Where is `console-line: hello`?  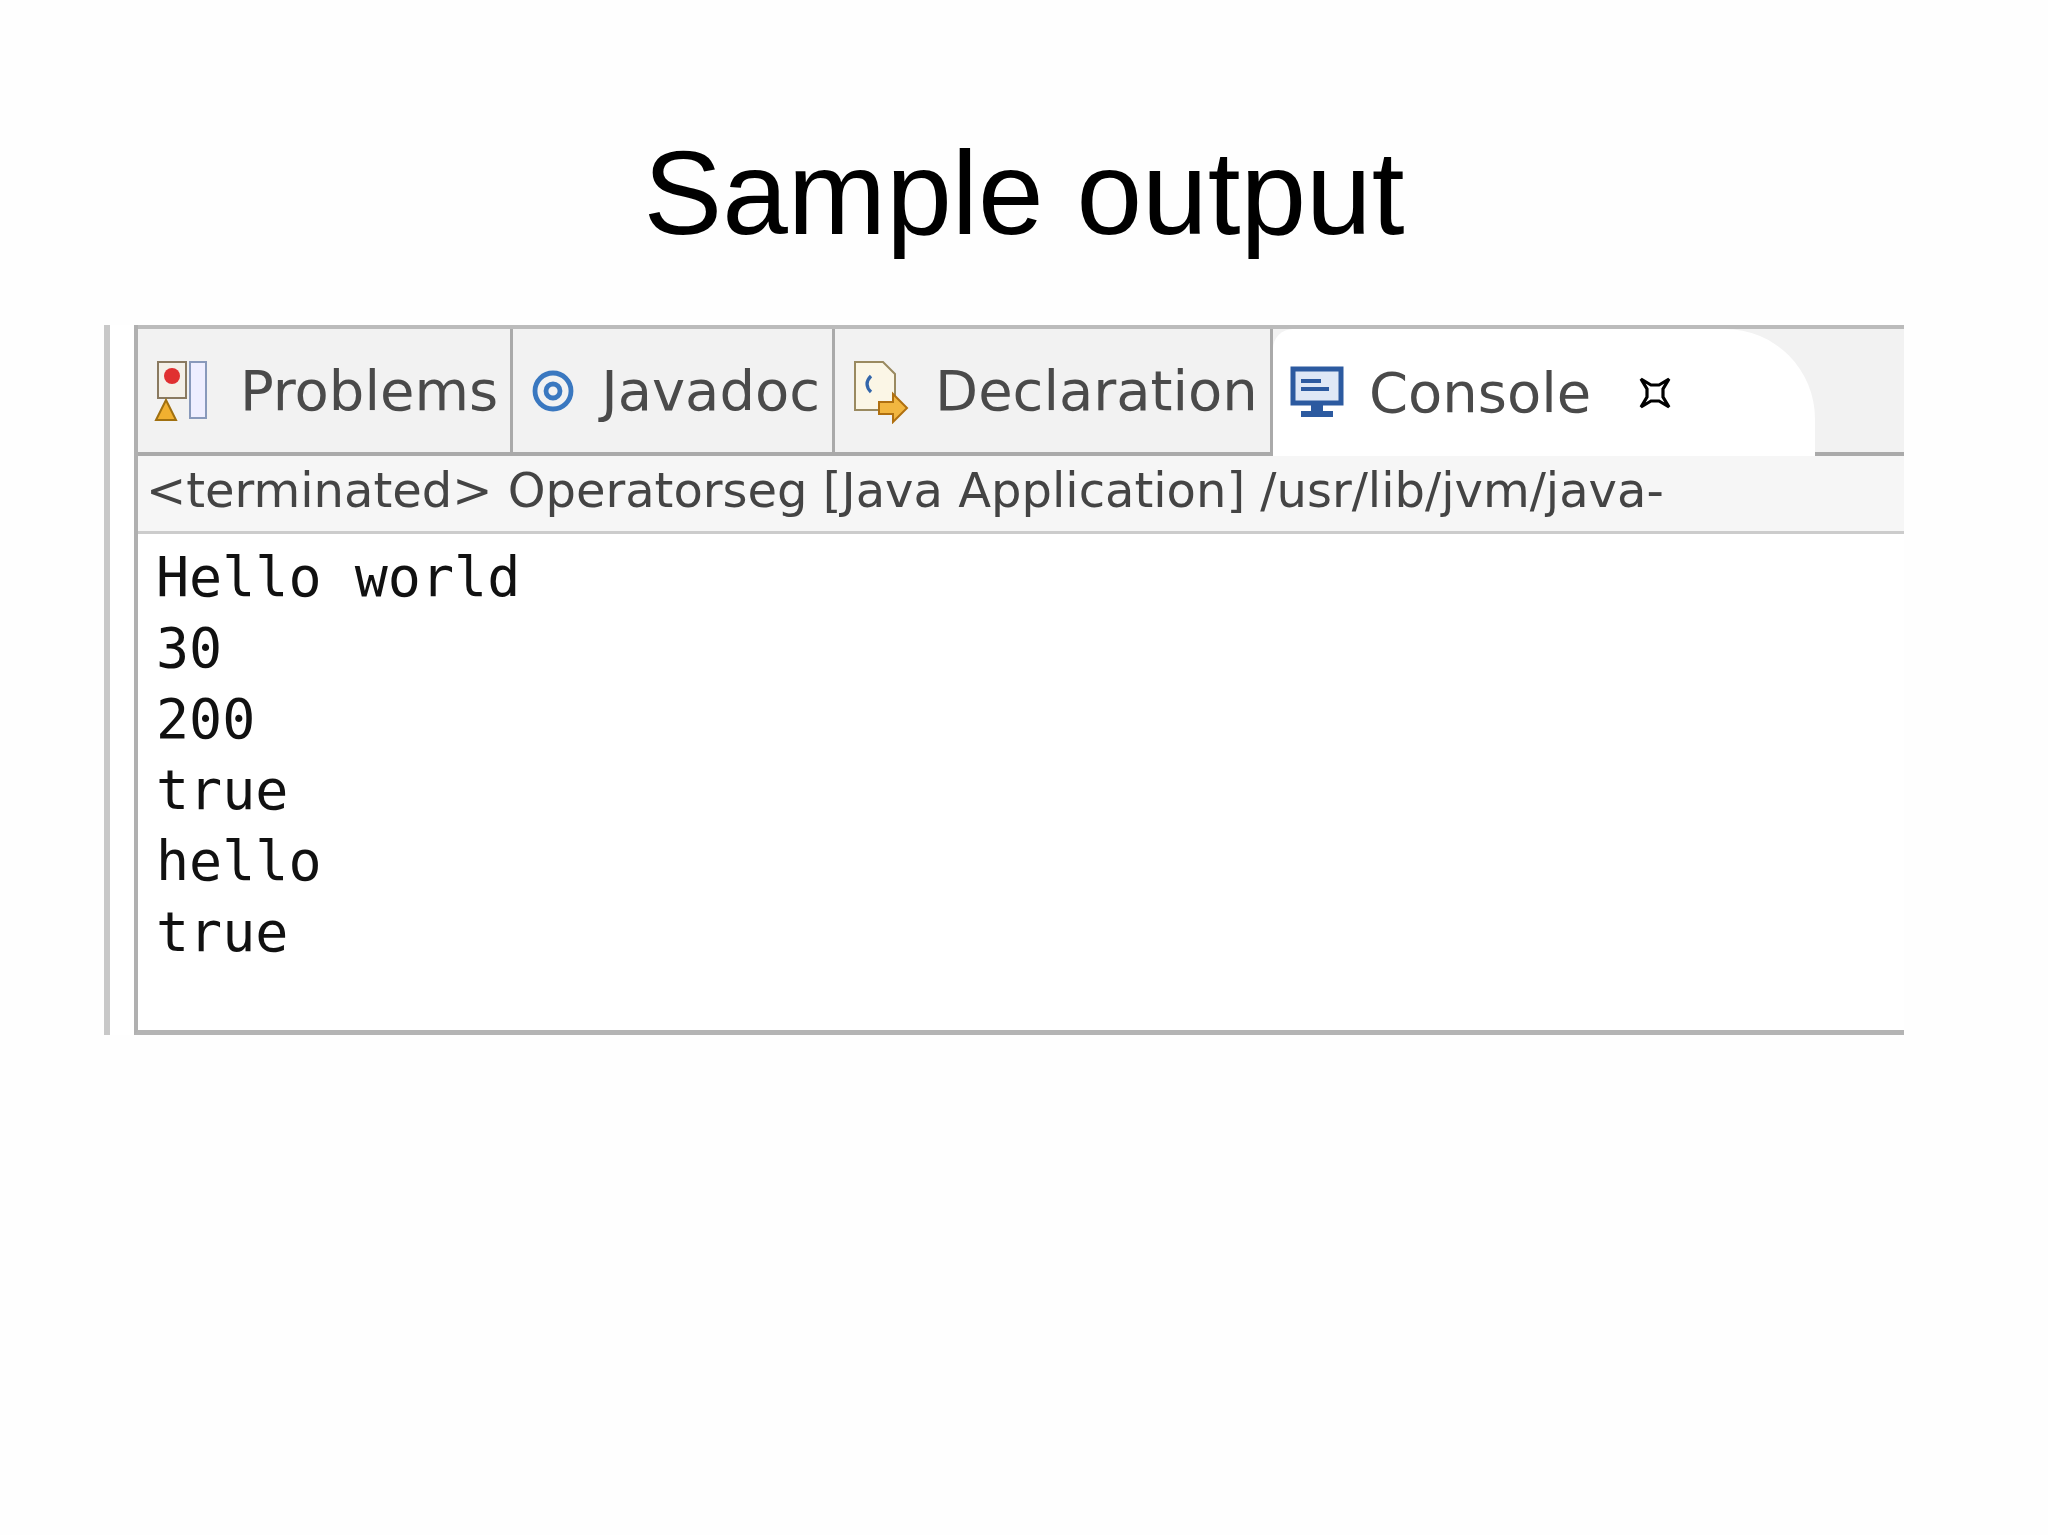
console-line: hello is located at coordinates (239, 861).